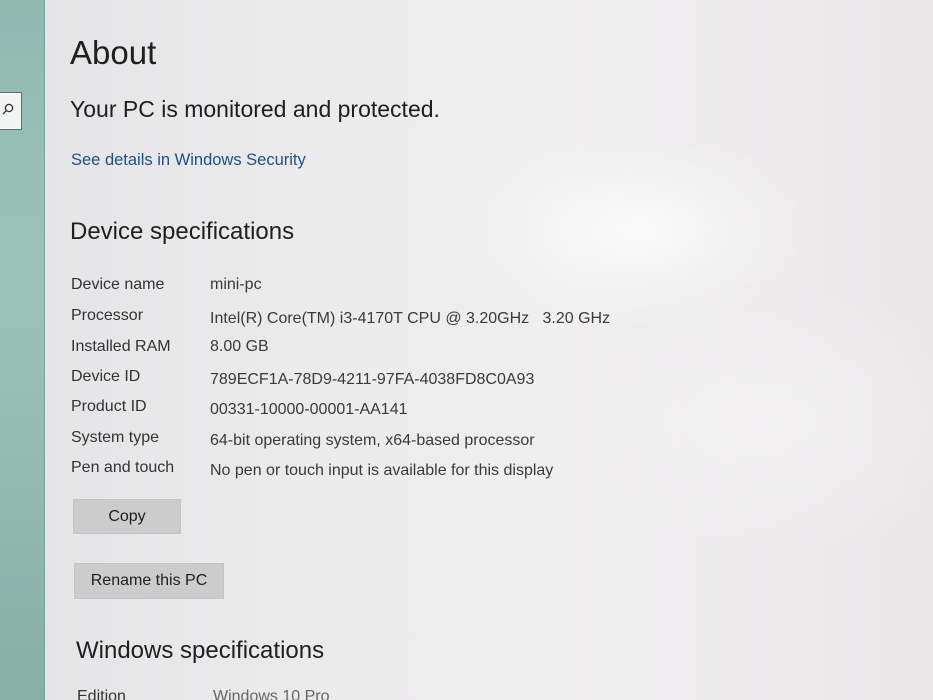  Describe the element at coordinates (271, 694) in the screenshot. I see `spec-value: Windows 10 Pro` at that location.